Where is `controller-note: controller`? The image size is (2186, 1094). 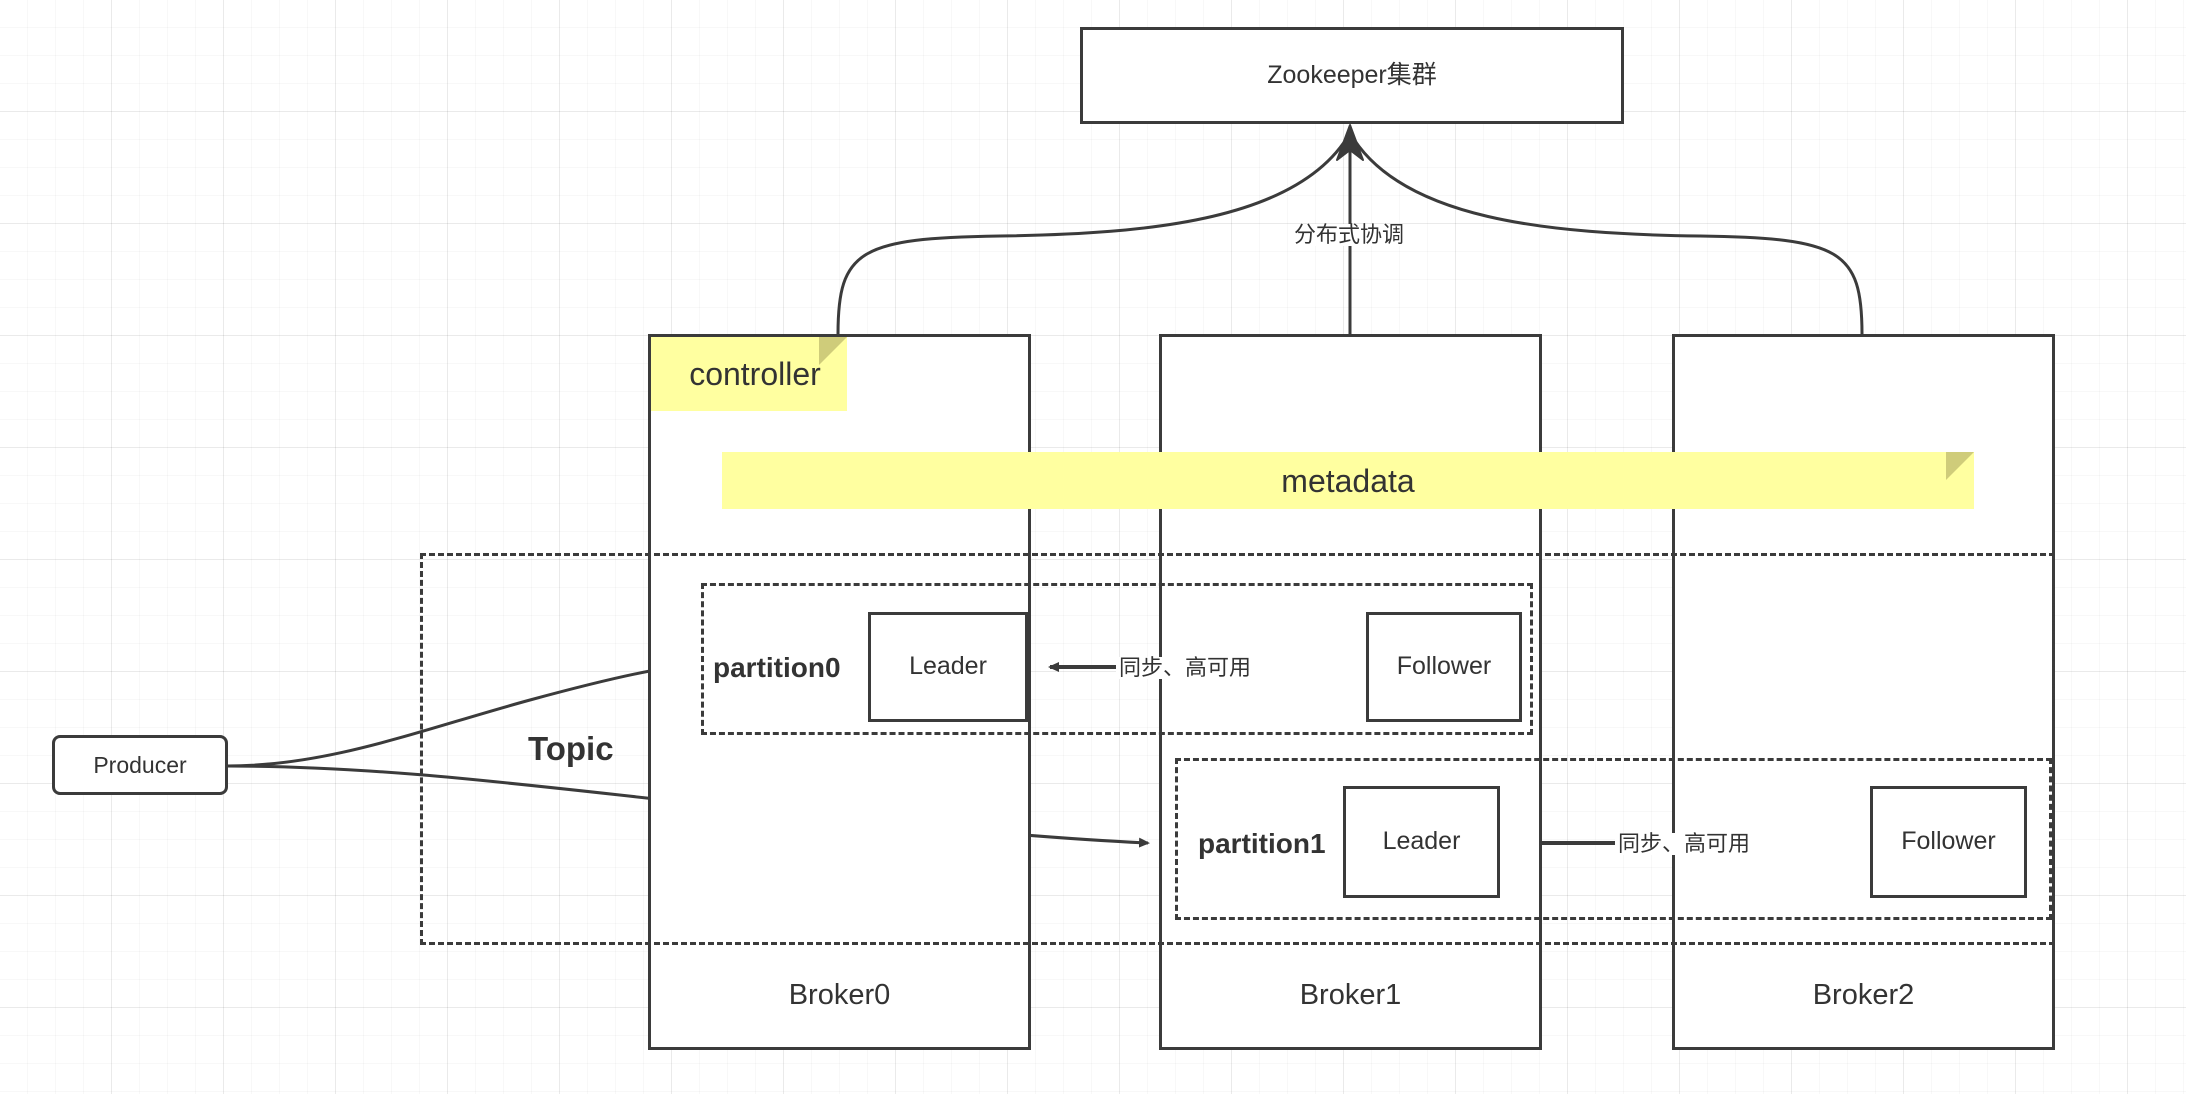 controller-note: controller is located at coordinates (749, 374).